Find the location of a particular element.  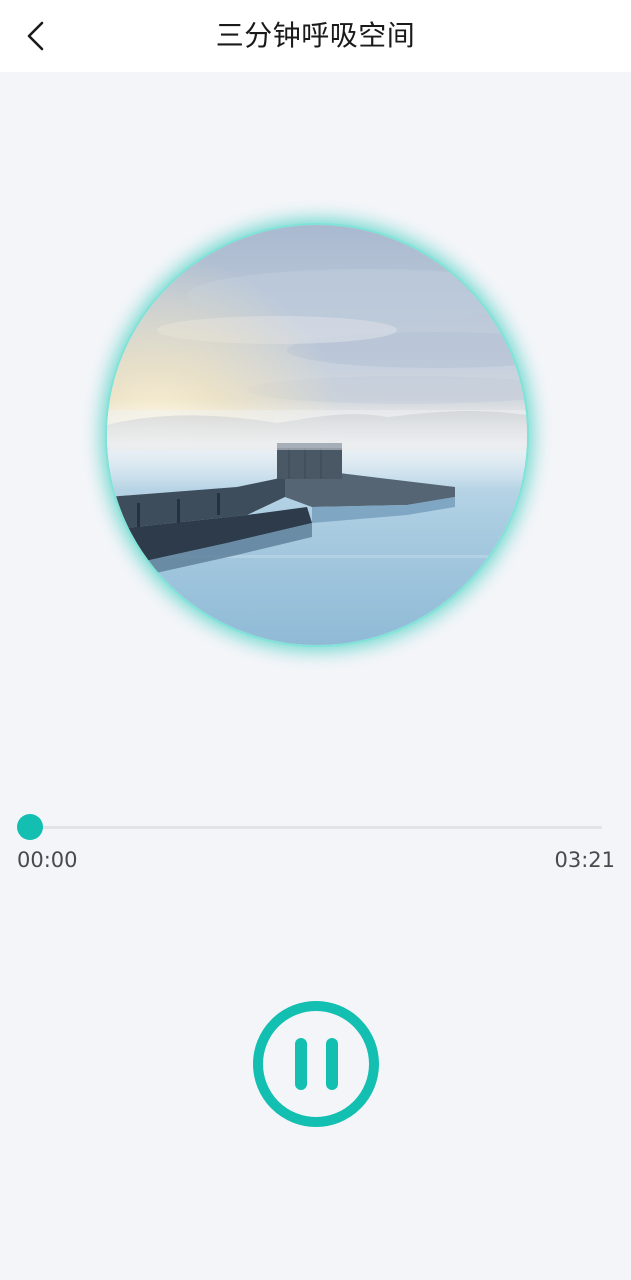

current-time: 00:00 is located at coordinates (47, 860).